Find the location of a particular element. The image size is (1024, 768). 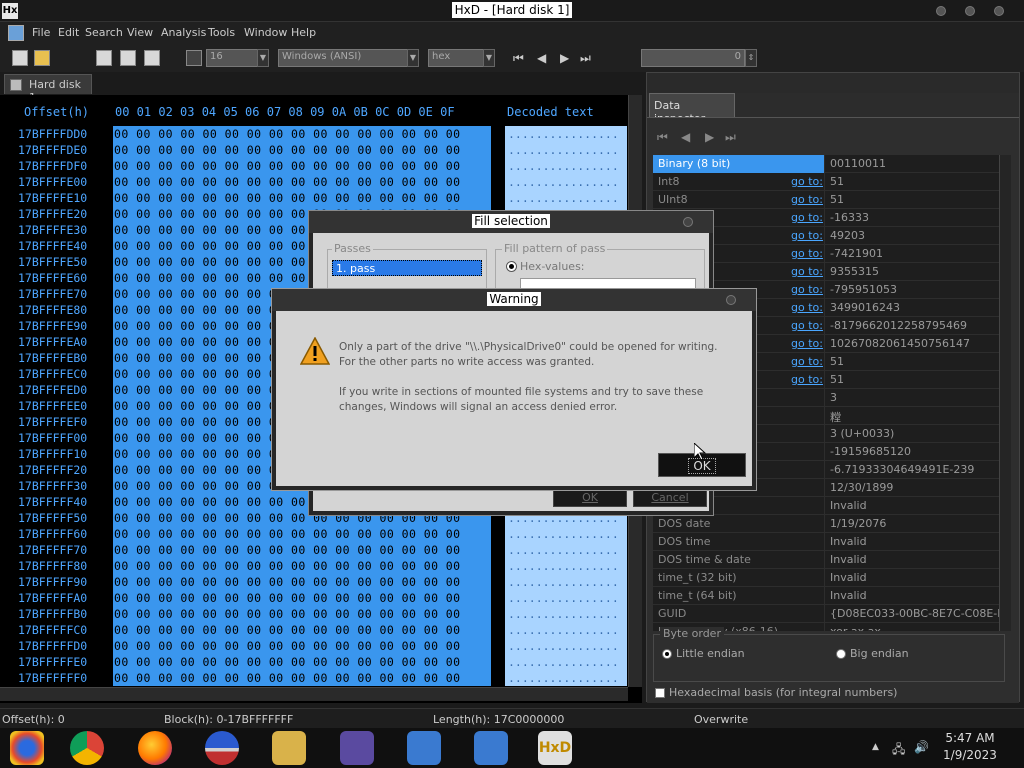

save-icon is located at coordinates (104, 58).